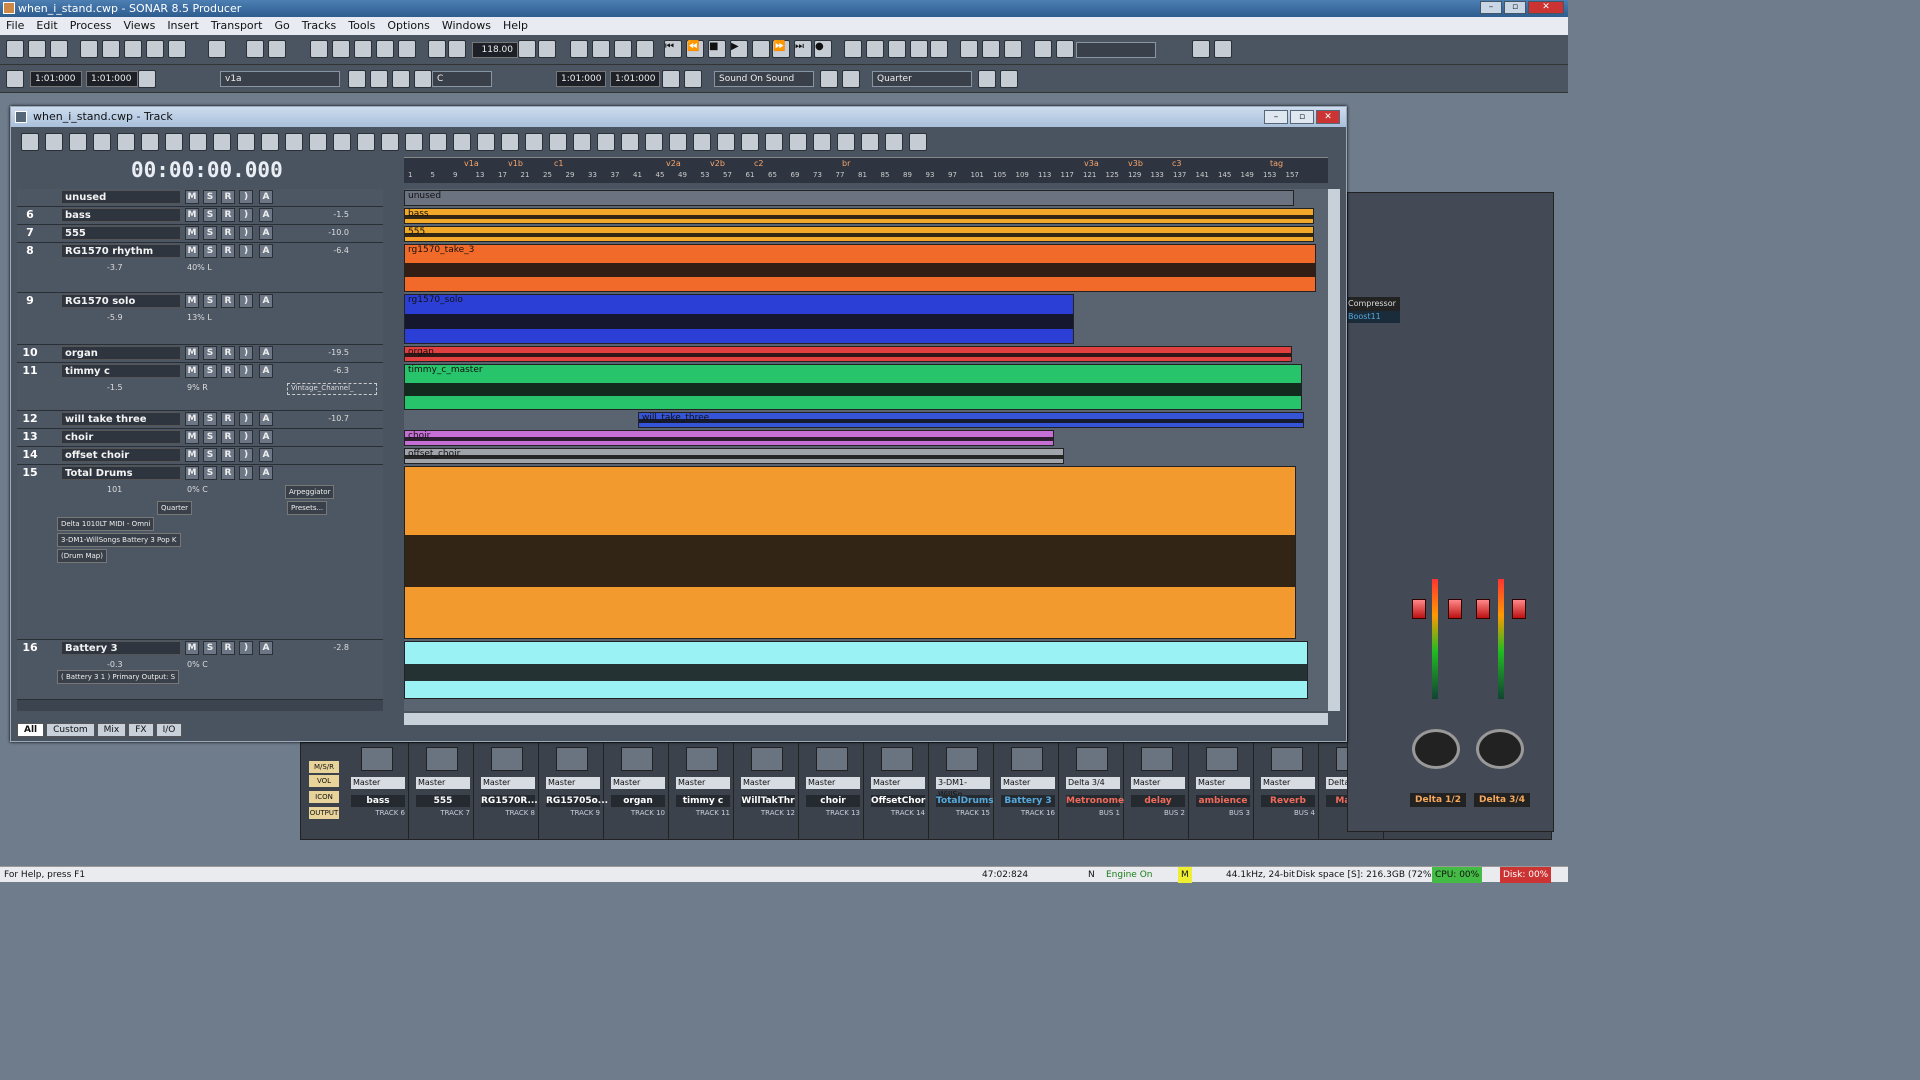 This screenshot has width=1920, height=1080. What do you see at coordinates (332, 389) in the screenshot?
I see `fx-plugin: Vintage_Channel_` at bounding box center [332, 389].